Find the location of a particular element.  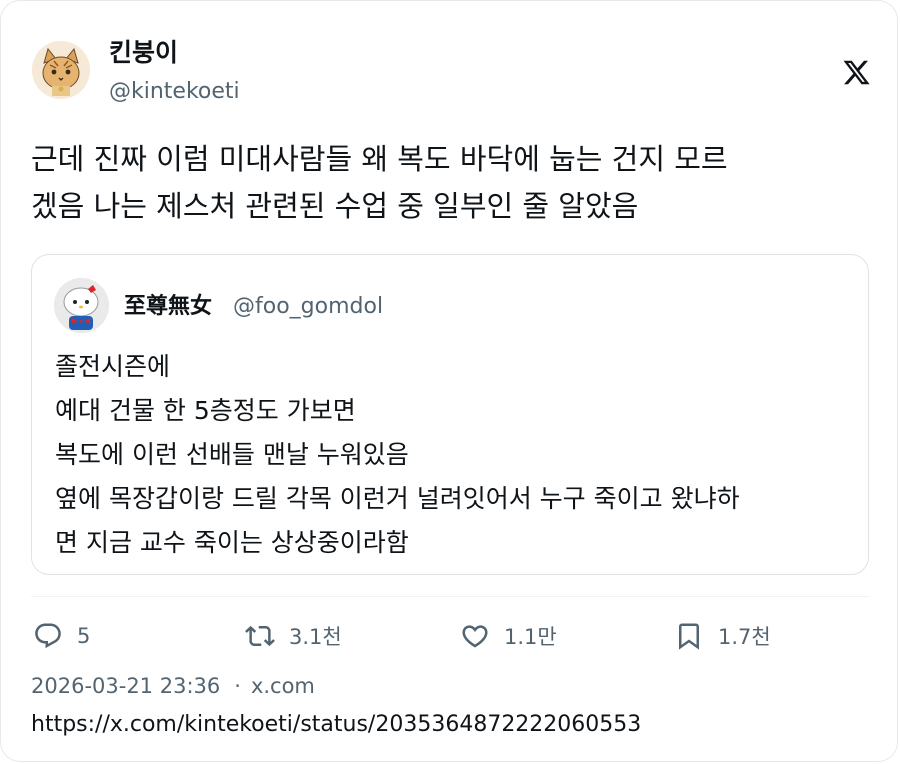

bookmark-button: 1.7천 is located at coordinates (722, 636).